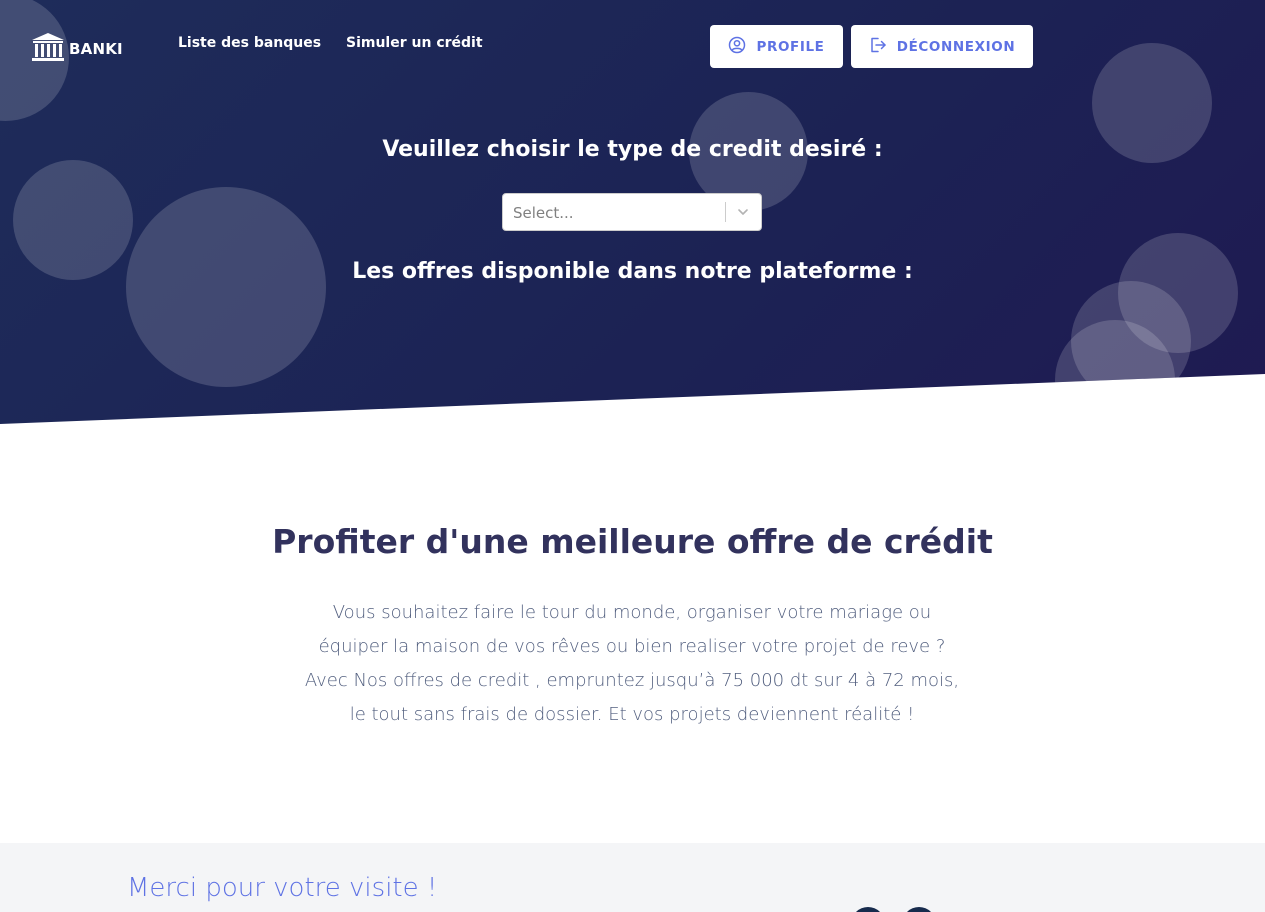 The height and width of the screenshot is (912, 1265). Describe the element at coordinates (743, 214) in the screenshot. I see `chevron-down-icon` at that location.